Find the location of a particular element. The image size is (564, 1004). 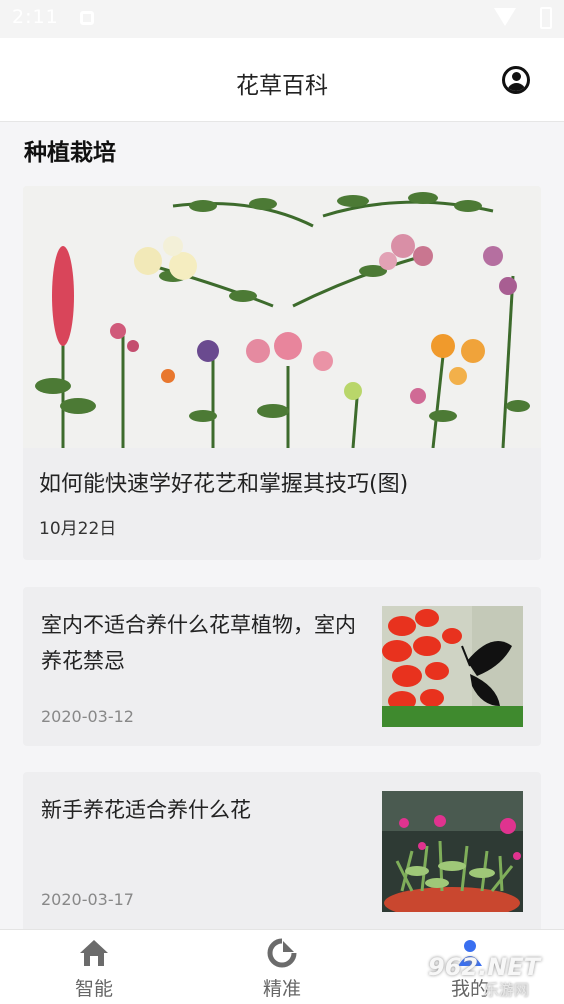

app-header: 花草百科 is located at coordinates (282, 80).